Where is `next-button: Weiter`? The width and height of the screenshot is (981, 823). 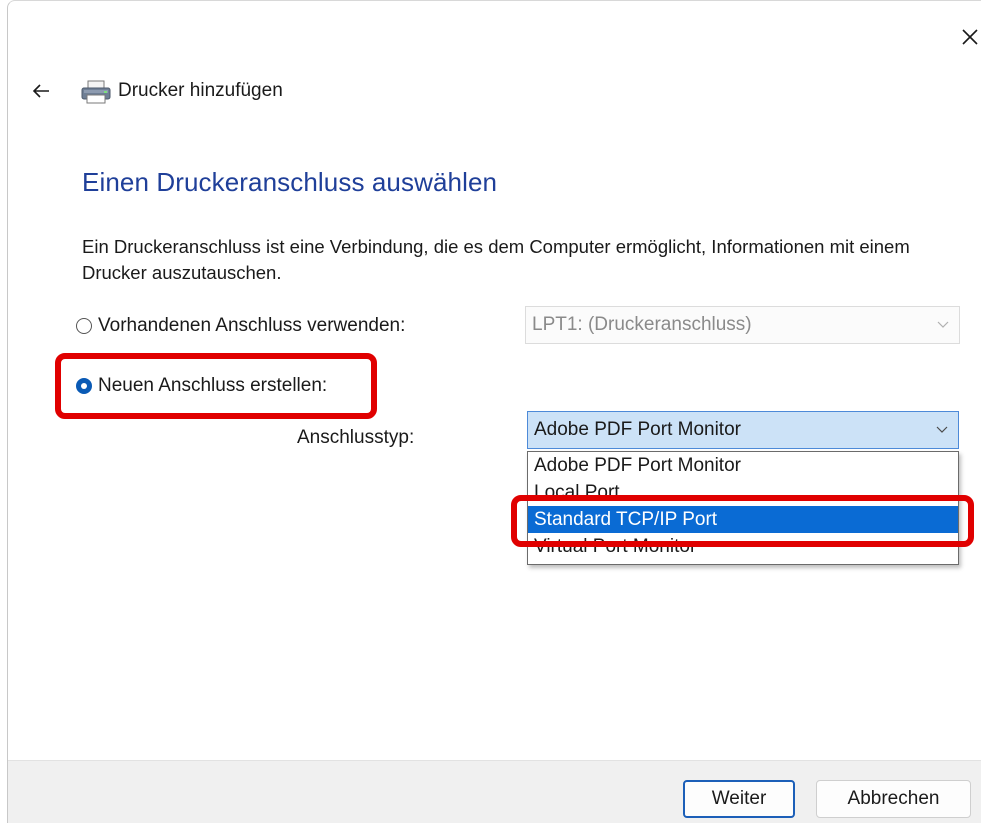
next-button: Weiter is located at coordinates (739, 799).